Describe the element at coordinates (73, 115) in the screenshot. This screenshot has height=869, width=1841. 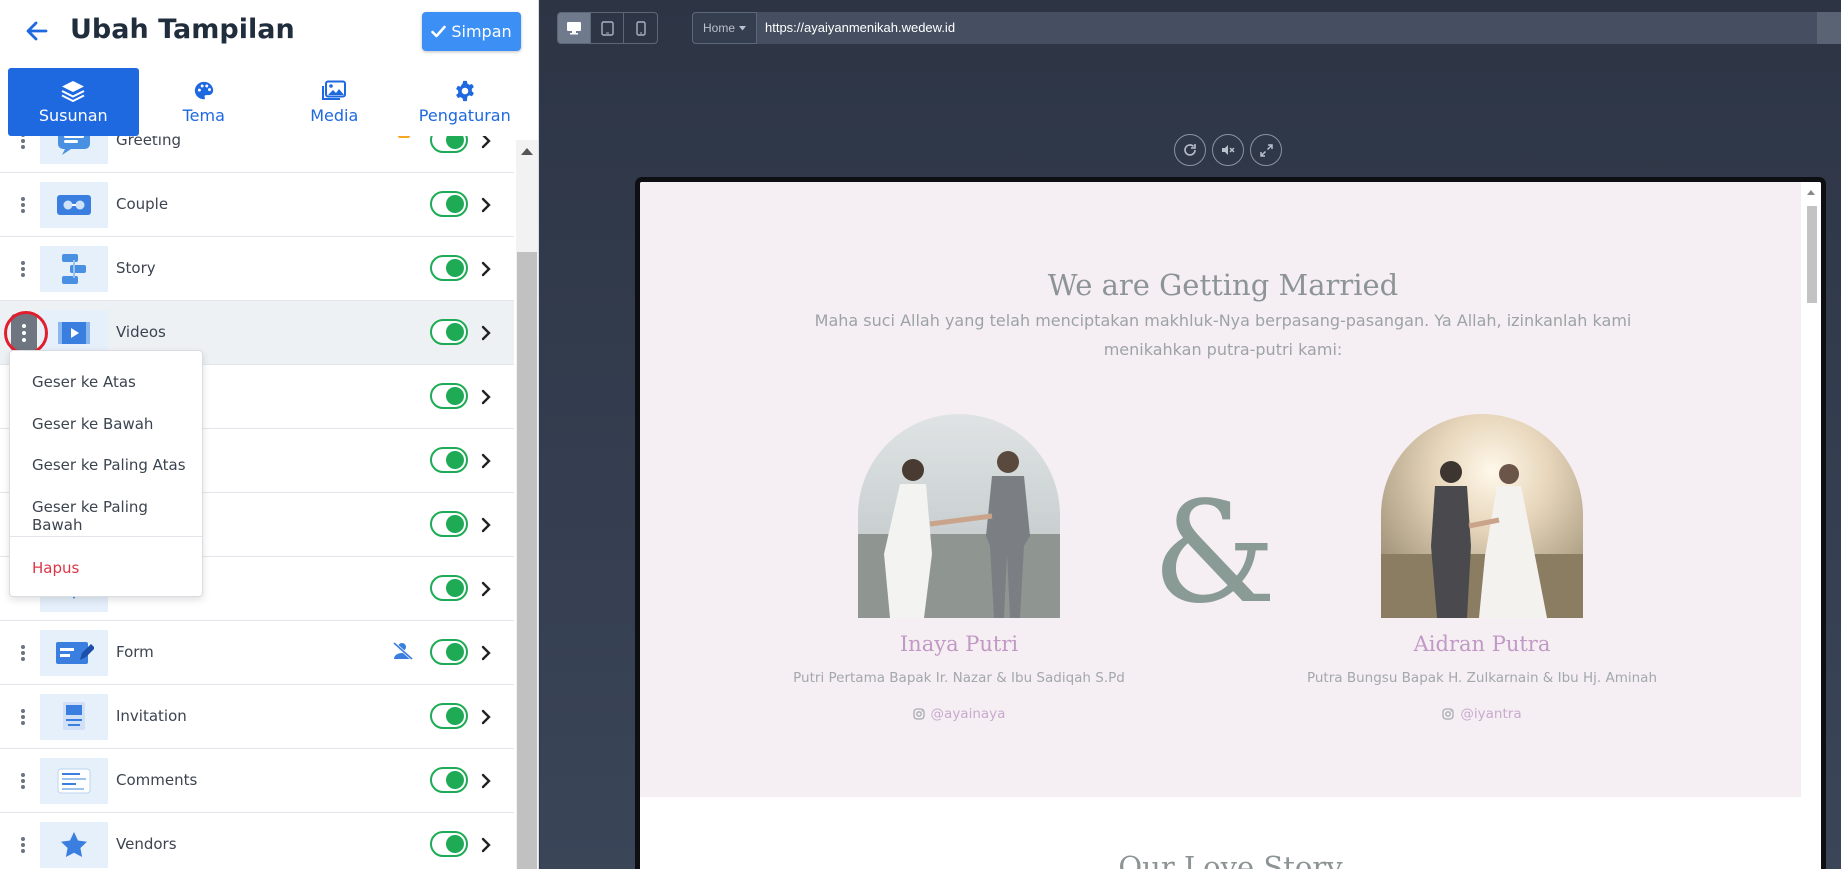
I see `tab-label: Susunan` at that location.